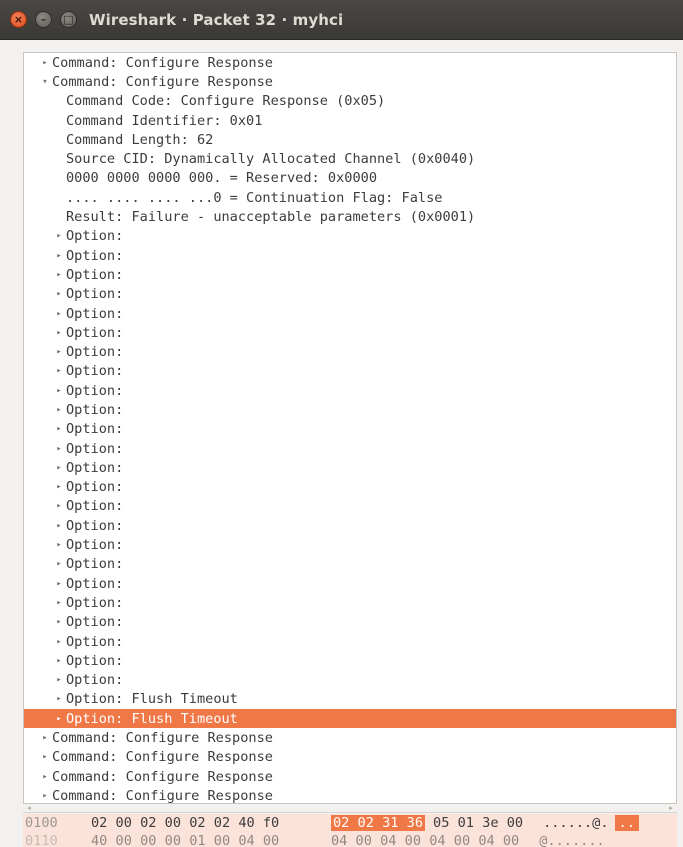 This screenshot has width=683, height=847. Describe the element at coordinates (350, 178) in the screenshot. I see `tree-row: 0000 0000 0000 000. = Reserved: 0x0000` at that location.